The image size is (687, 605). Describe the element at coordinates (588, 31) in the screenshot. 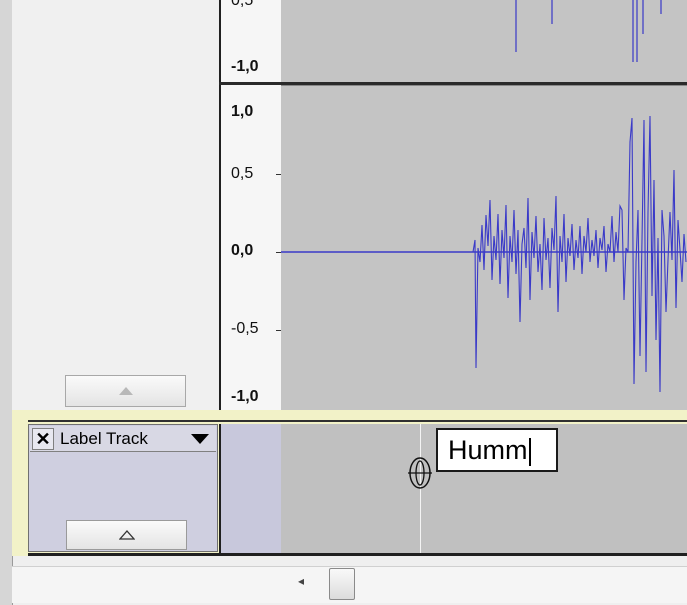

I see `previous-track-waveform` at that location.